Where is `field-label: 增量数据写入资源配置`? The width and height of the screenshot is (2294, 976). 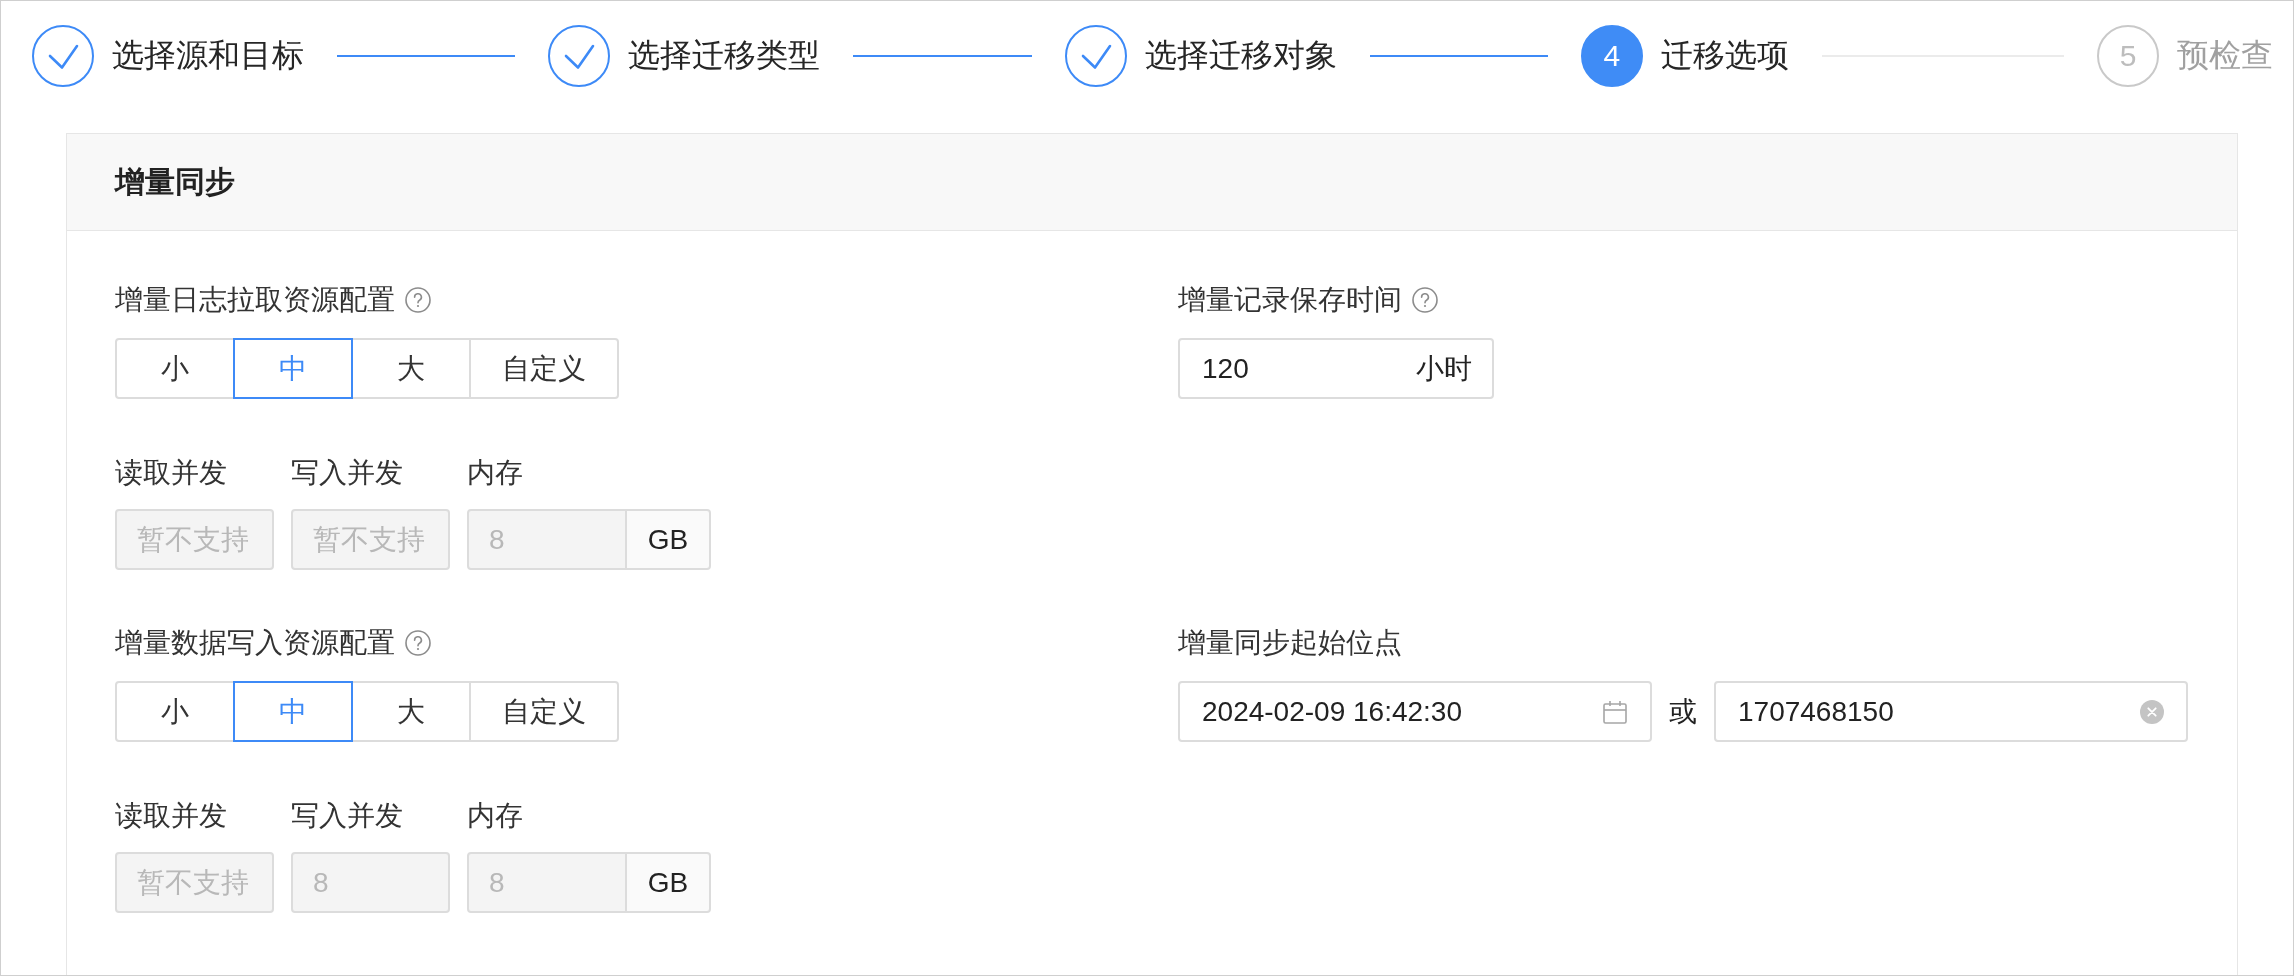 field-label: 增量数据写入资源配置 is located at coordinates (255, 643).